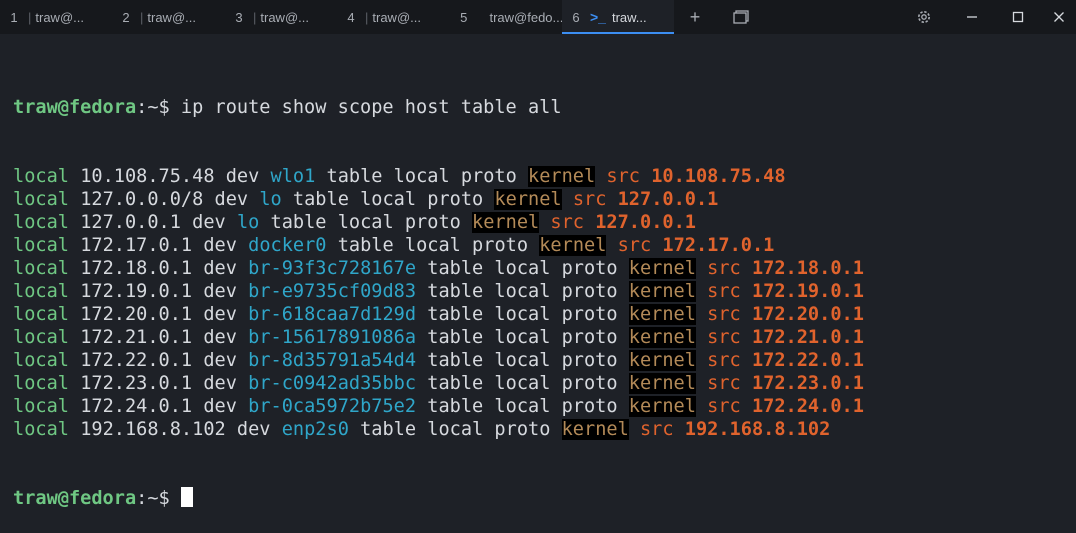 This screenshot has width=1076, height=533. Describe the element at coordinates (718, 245) in the screenshot. I see `route-src-ip: 172.17.0.1` at that location.